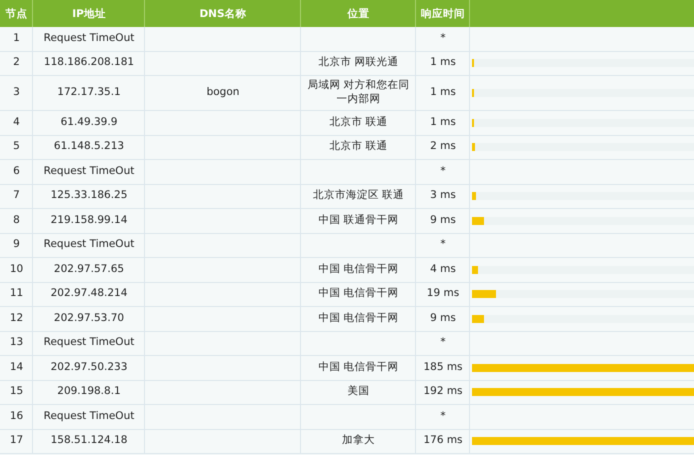 Image resolution: width=694 pixels, height=455 pixels. Describe the element at coordinates (16, 123) in the screenshot. I see `table-cell: 4` at that location.